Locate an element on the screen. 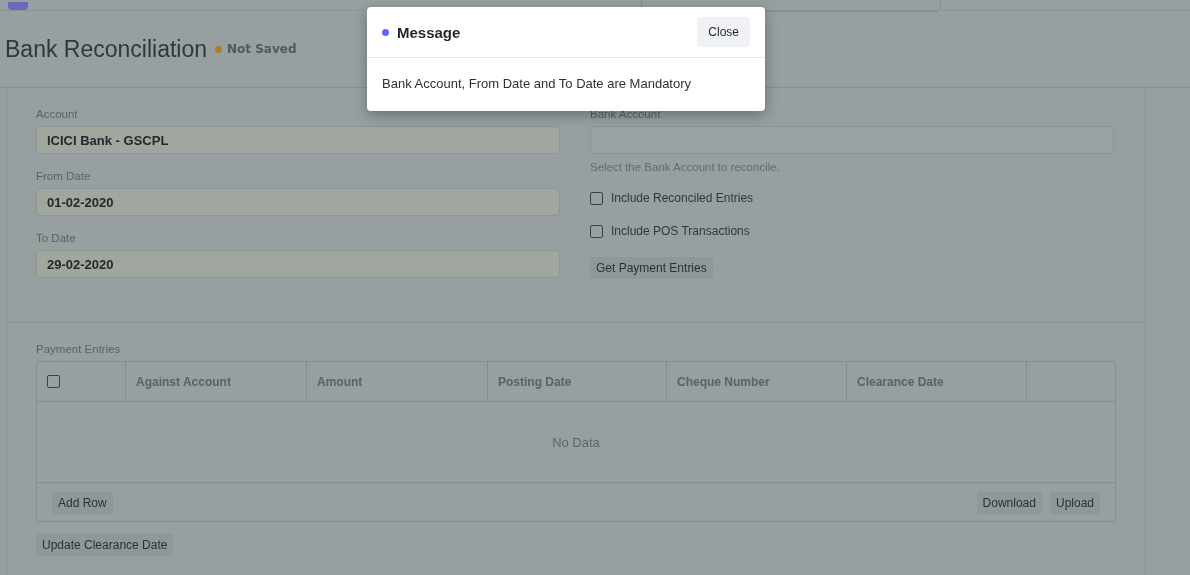  select-all-checkbox is located at coordinates (53, 381).